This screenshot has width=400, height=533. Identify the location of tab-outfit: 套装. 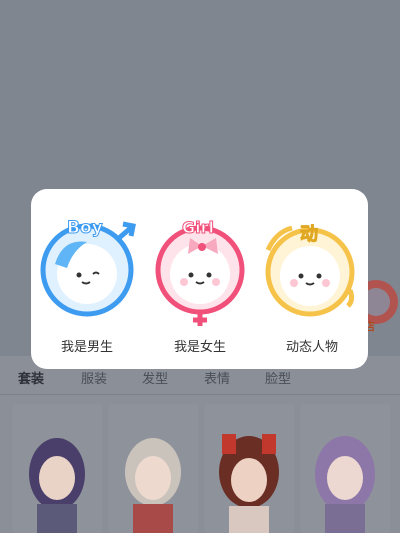
(31, 377).